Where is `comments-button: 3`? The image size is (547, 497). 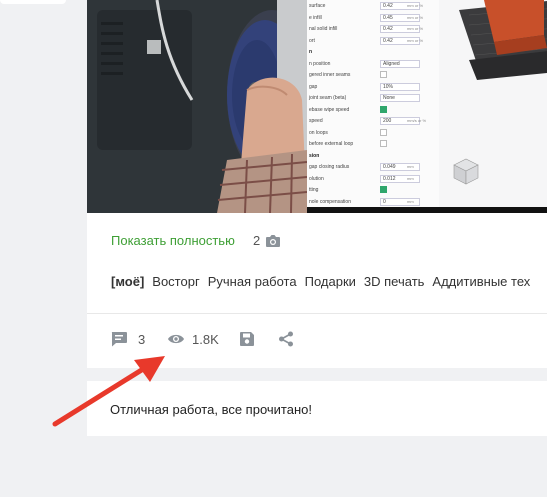
comments-button: 3 is located at coordinates (127, 339).